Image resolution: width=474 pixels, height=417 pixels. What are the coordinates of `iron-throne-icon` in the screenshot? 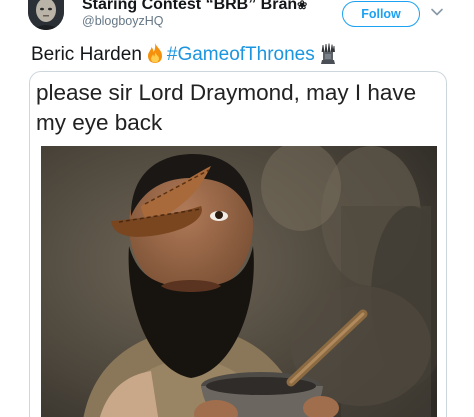 It's located at (328, 57).